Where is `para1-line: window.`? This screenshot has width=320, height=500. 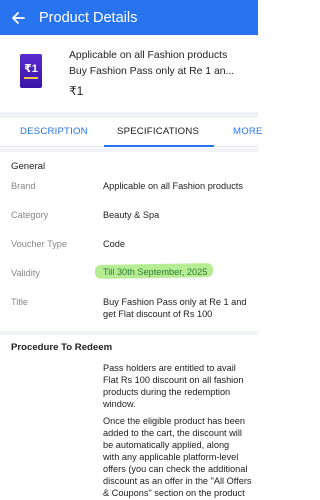 para1-line: window. is located at coordinates (119, 404).